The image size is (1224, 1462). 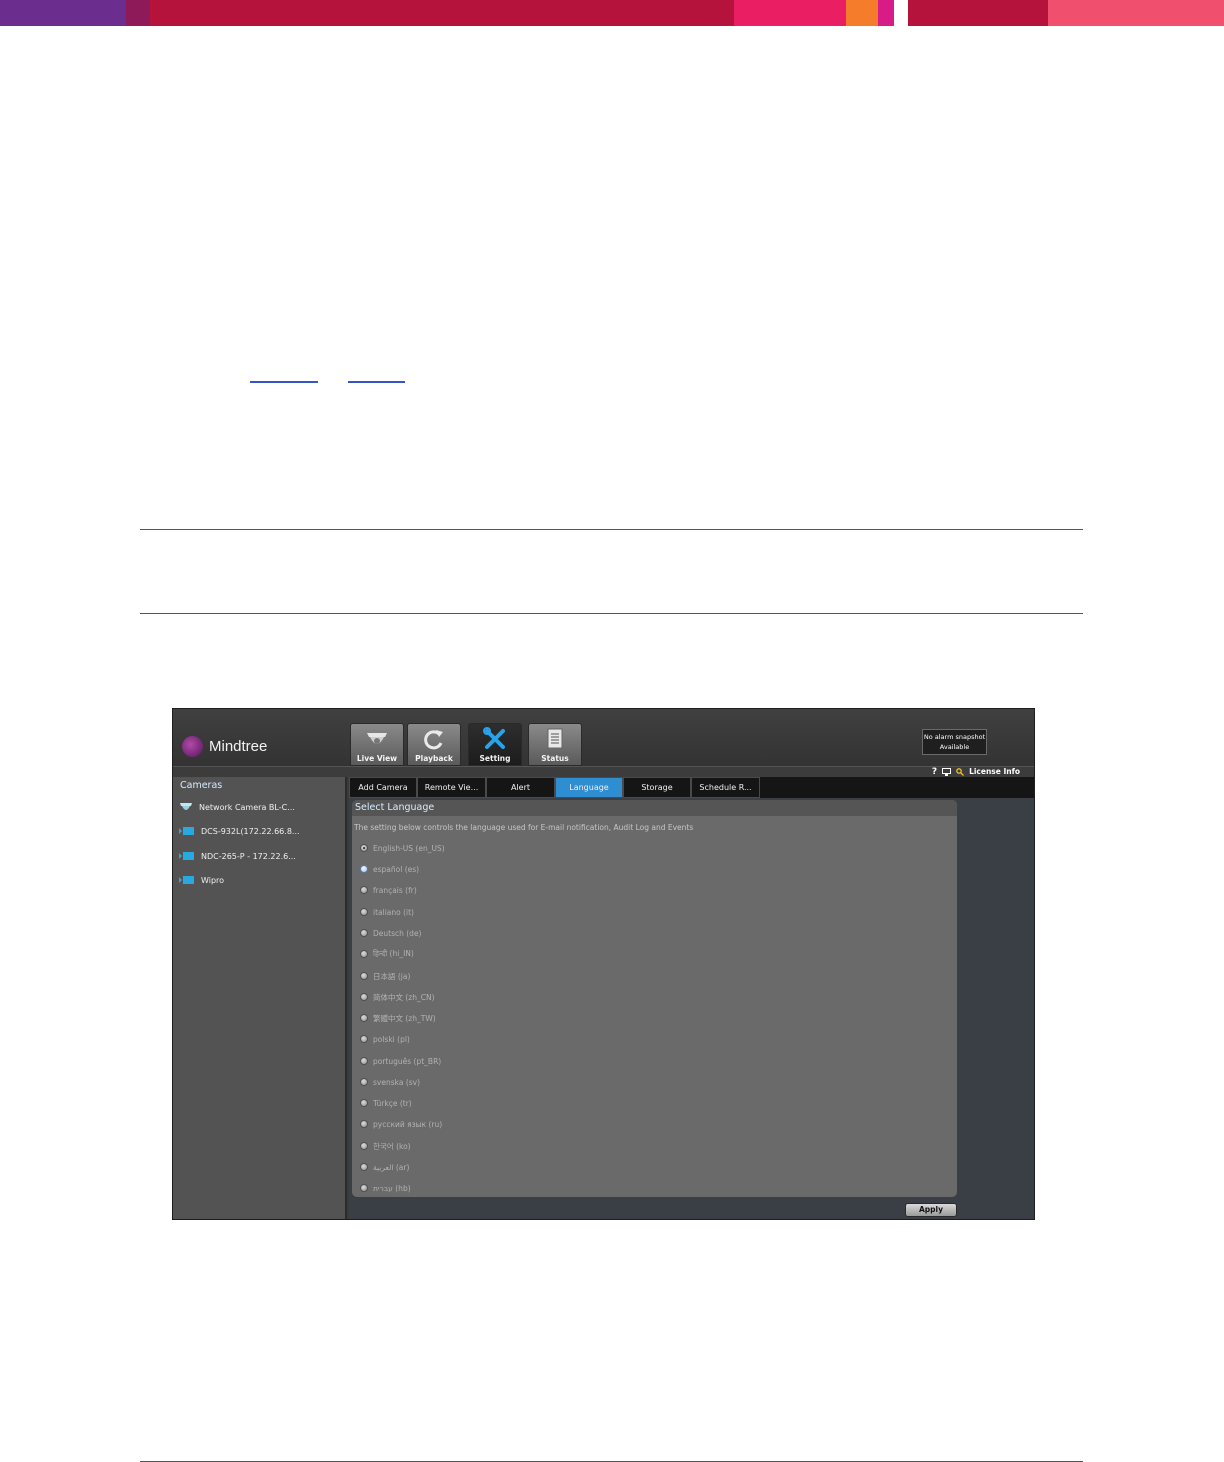 I want to click on logo-text: Mindtree, so click(x=238, y=746).